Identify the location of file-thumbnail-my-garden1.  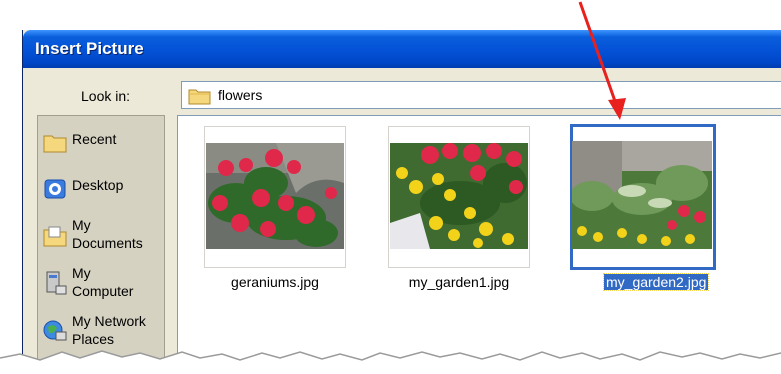
(459, 197).